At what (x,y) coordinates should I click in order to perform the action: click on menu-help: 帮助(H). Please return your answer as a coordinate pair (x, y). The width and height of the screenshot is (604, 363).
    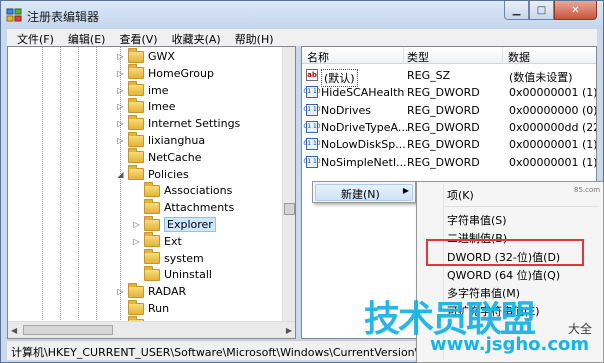
    Looking at the image, I should click on (255, 37).